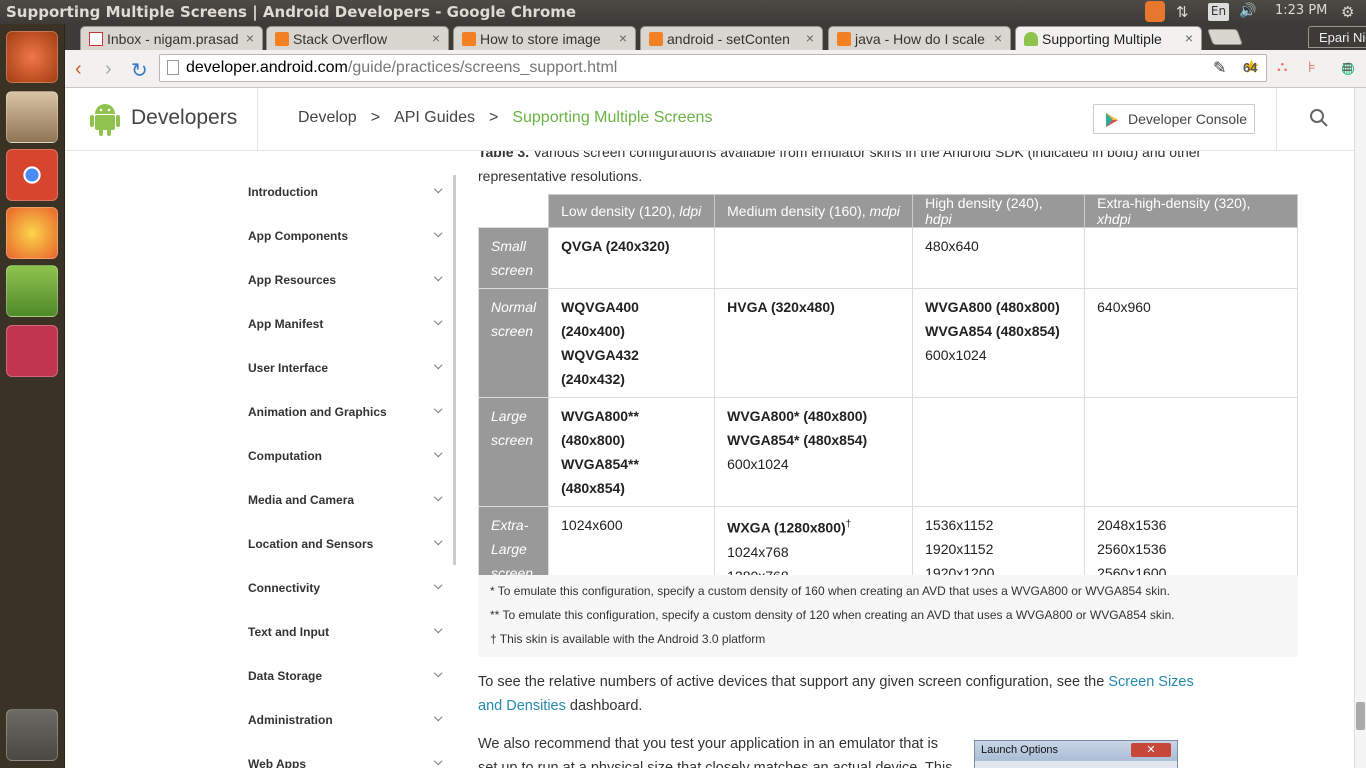 The width and height of the screenshot is (1366, 768). What do you see at coordinates (1218, 12) in the screenshot?
I see `keyboard-indicator: En` at bounding box center [1218, 12].